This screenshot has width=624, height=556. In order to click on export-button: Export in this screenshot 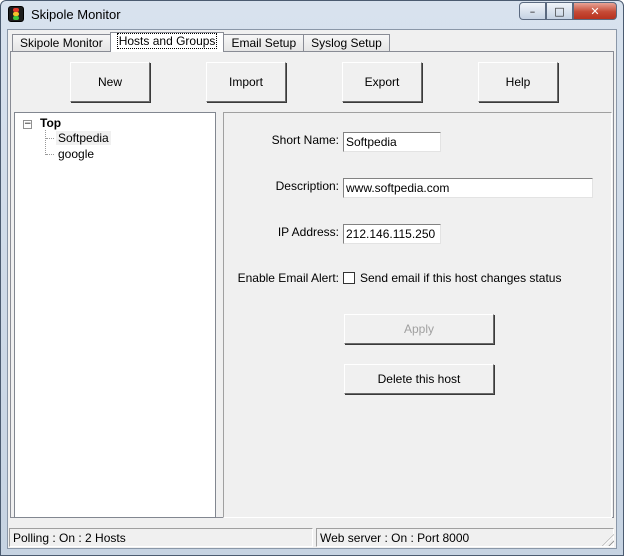, I will do `click(382, 82)`.